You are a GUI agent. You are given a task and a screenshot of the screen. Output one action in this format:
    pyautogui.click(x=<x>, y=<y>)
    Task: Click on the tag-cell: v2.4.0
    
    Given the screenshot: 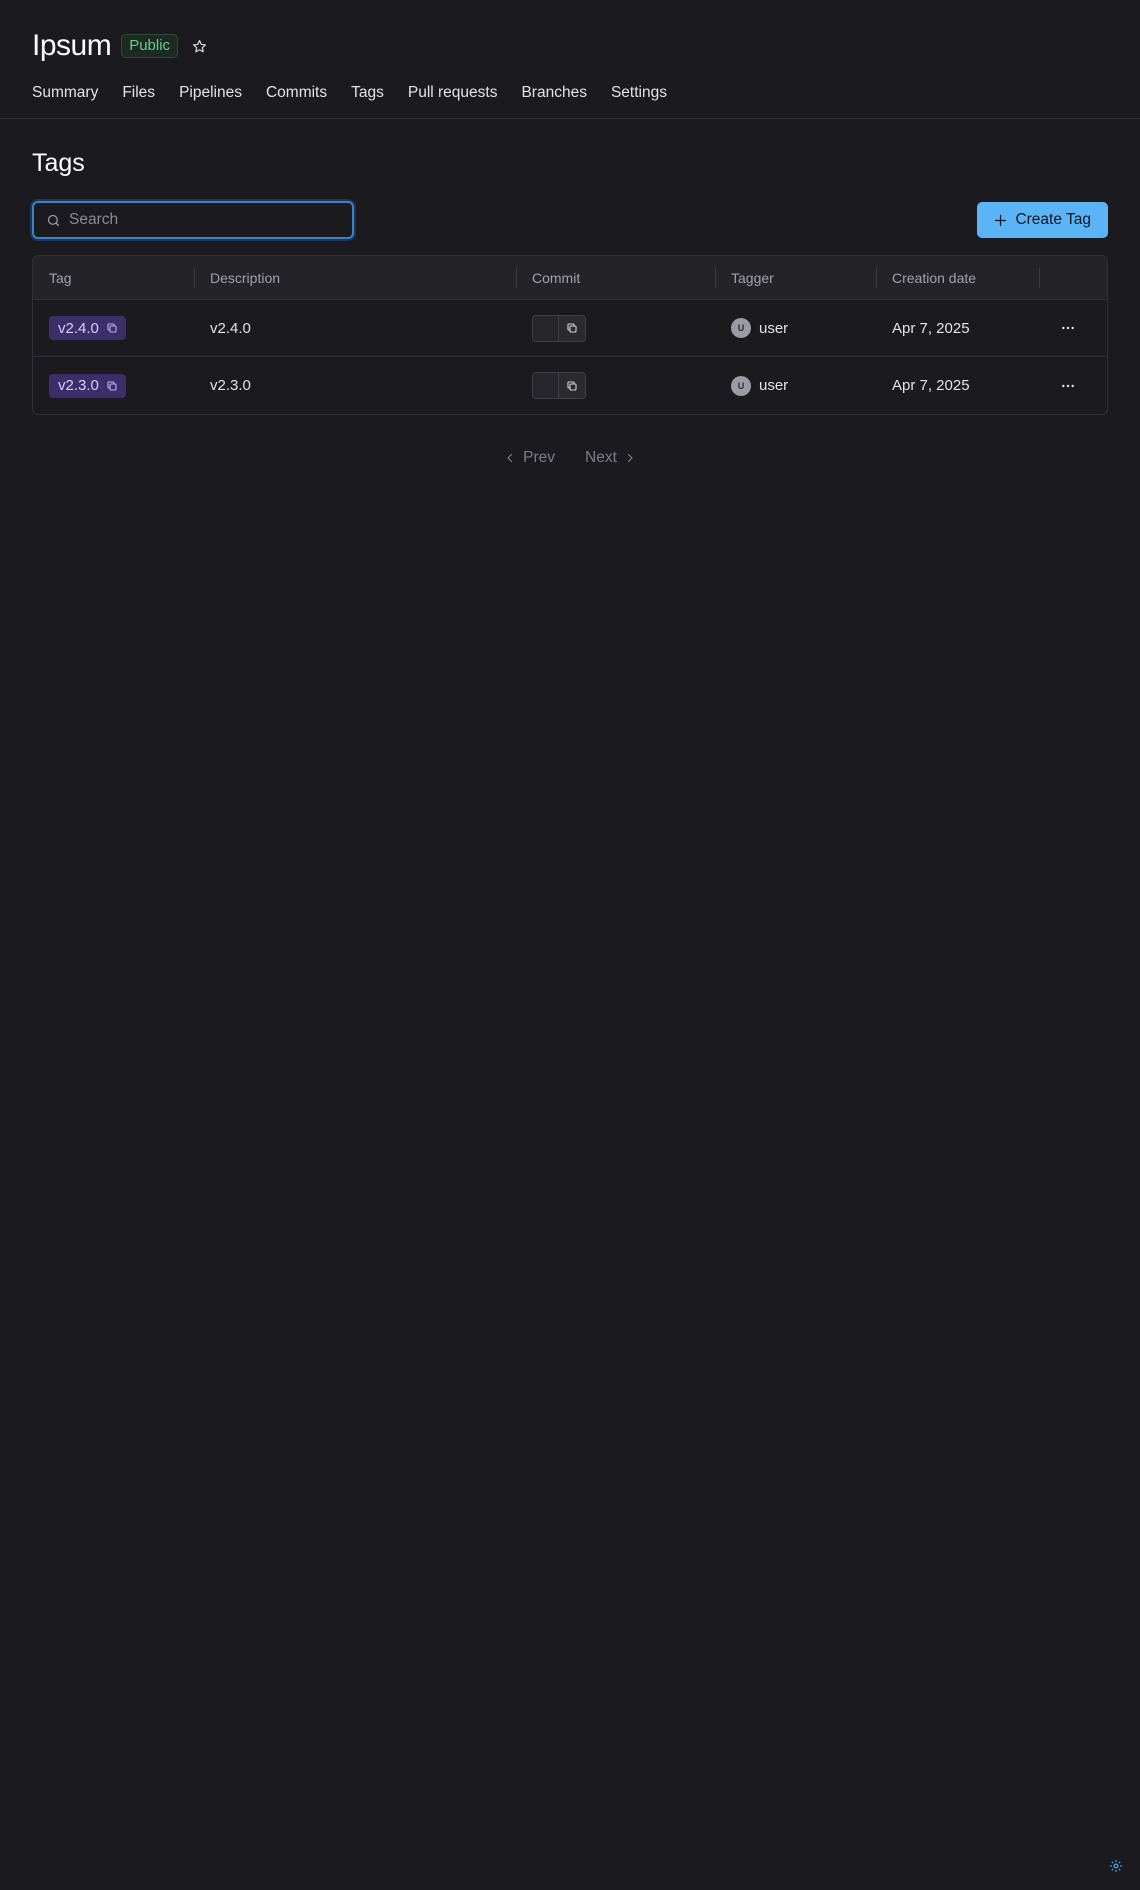 What is the action you would take?
    pyautogui.click(x=113, y=328)
    